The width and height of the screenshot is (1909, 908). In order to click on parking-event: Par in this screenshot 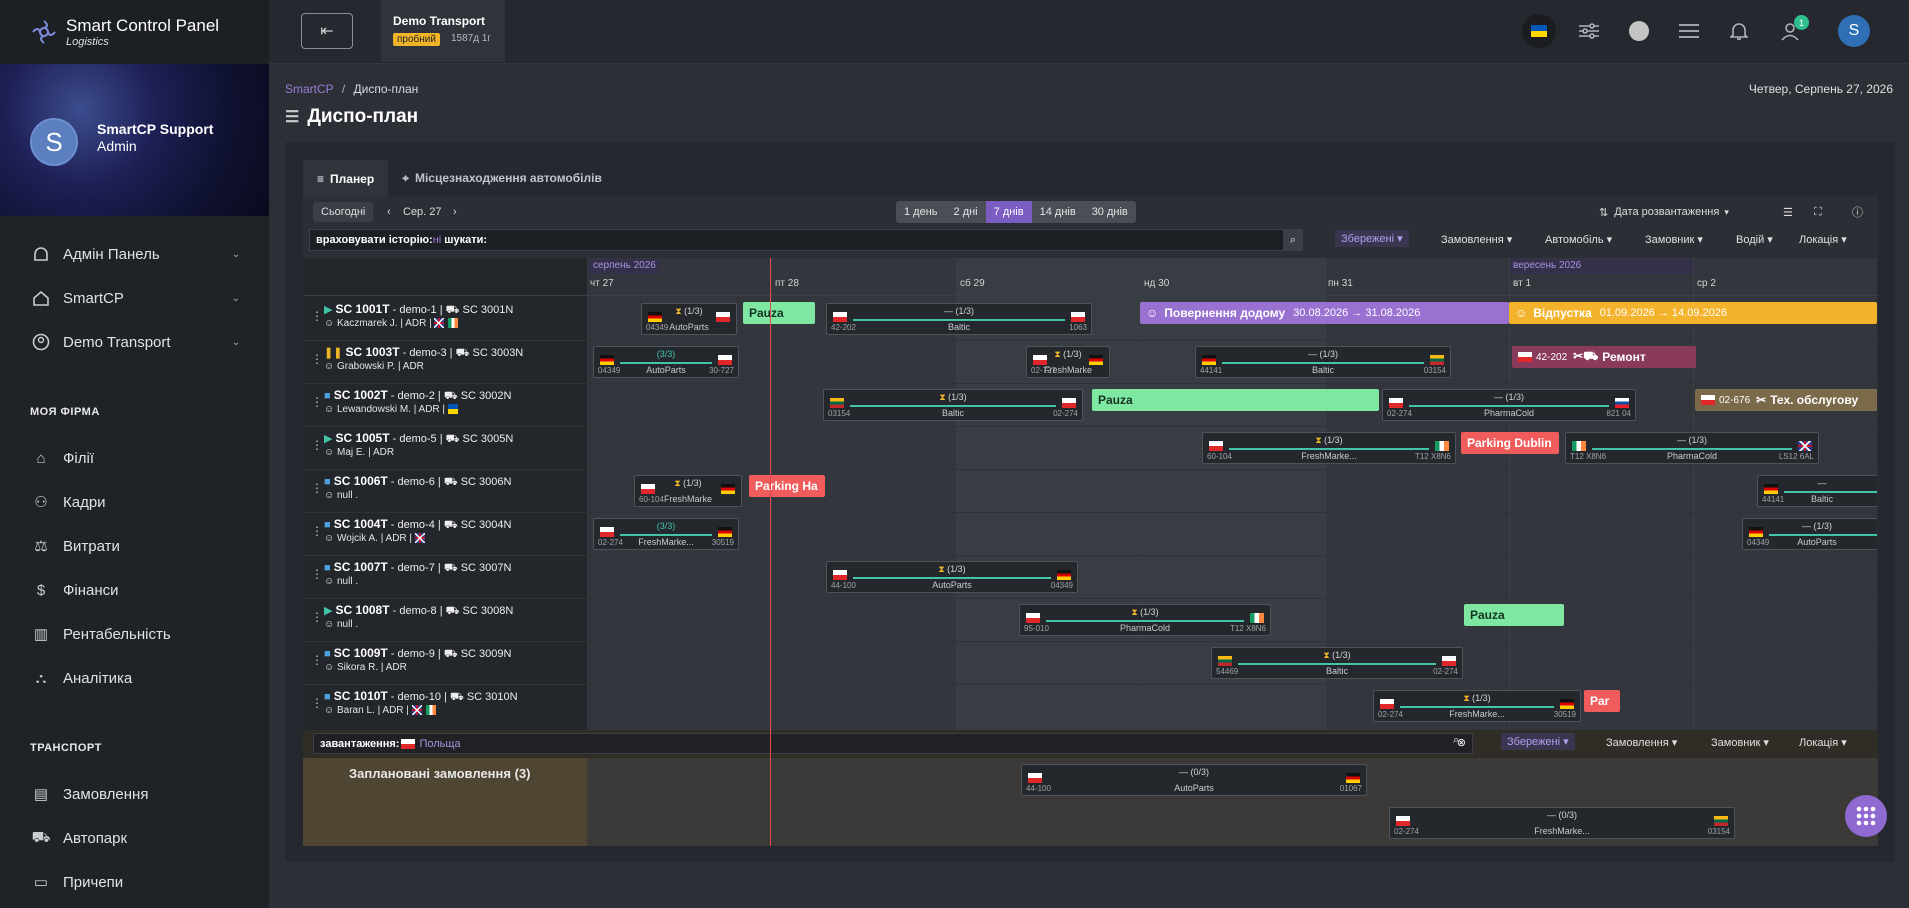, I will do `click(1602, 701)`.